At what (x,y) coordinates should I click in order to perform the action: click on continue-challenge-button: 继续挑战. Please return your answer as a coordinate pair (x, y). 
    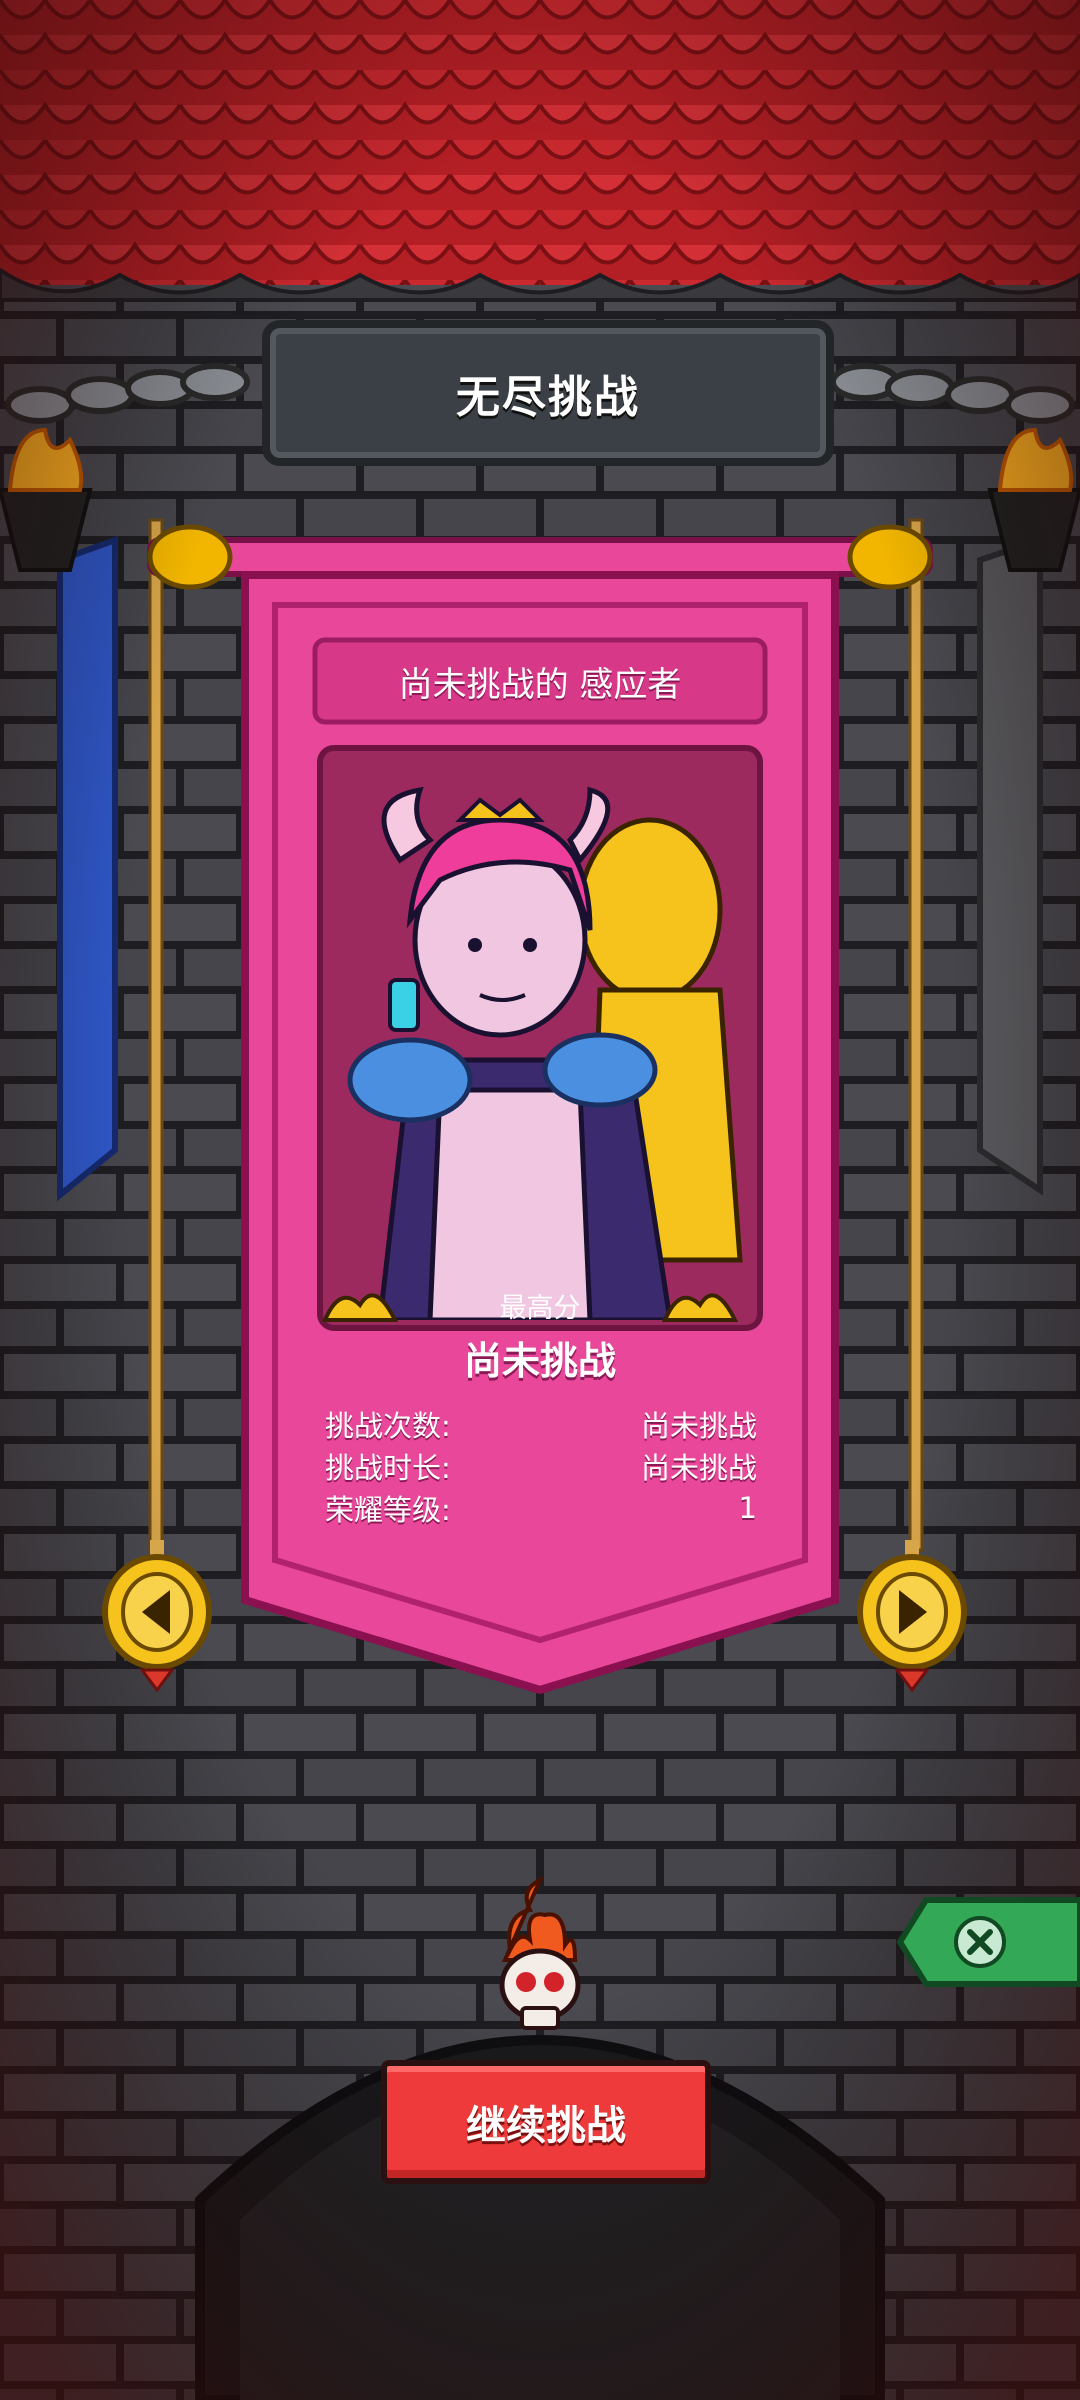
    Looking at the image, I should click on (546, 2122).